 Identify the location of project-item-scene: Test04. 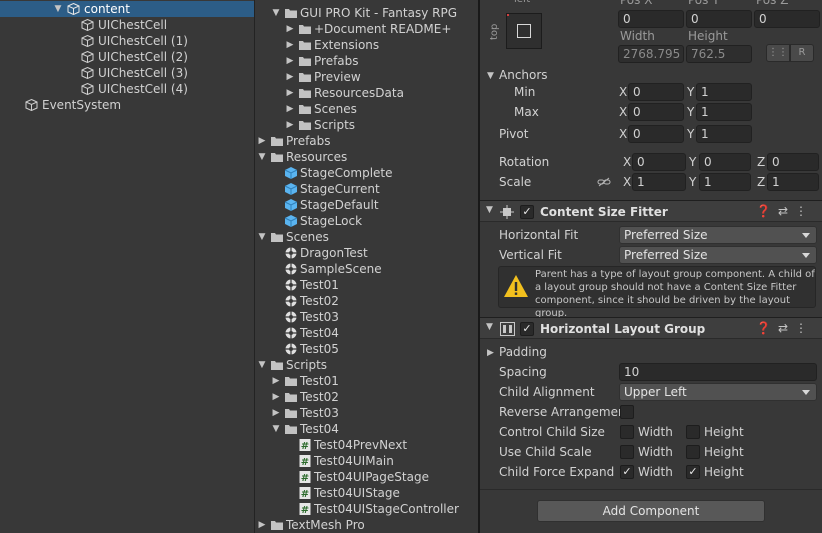
(367, 333).